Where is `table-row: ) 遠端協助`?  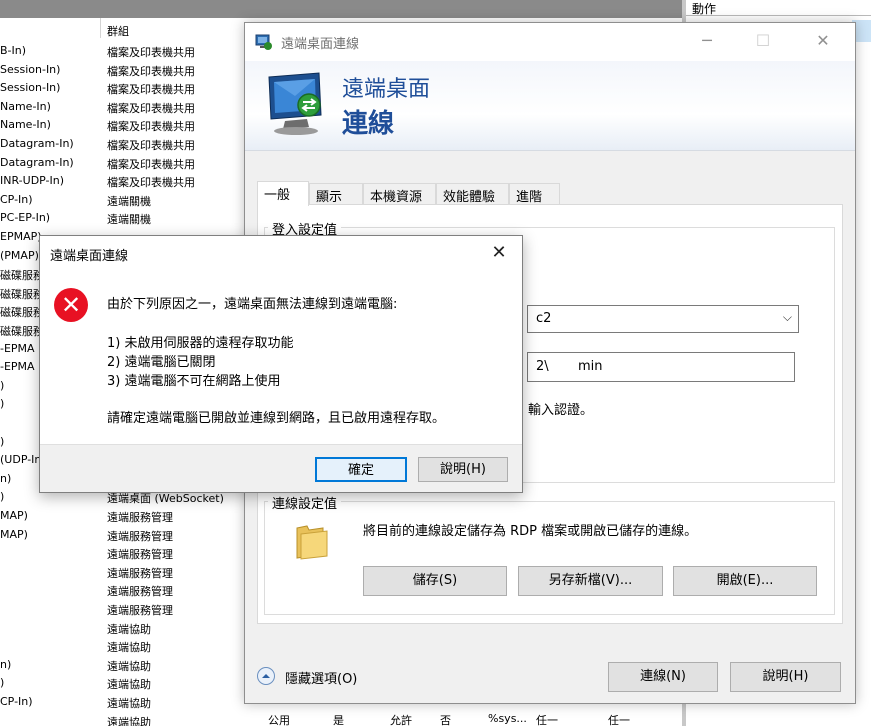
table-row: ) 遠端協助 is located at coordinates (122, 683).